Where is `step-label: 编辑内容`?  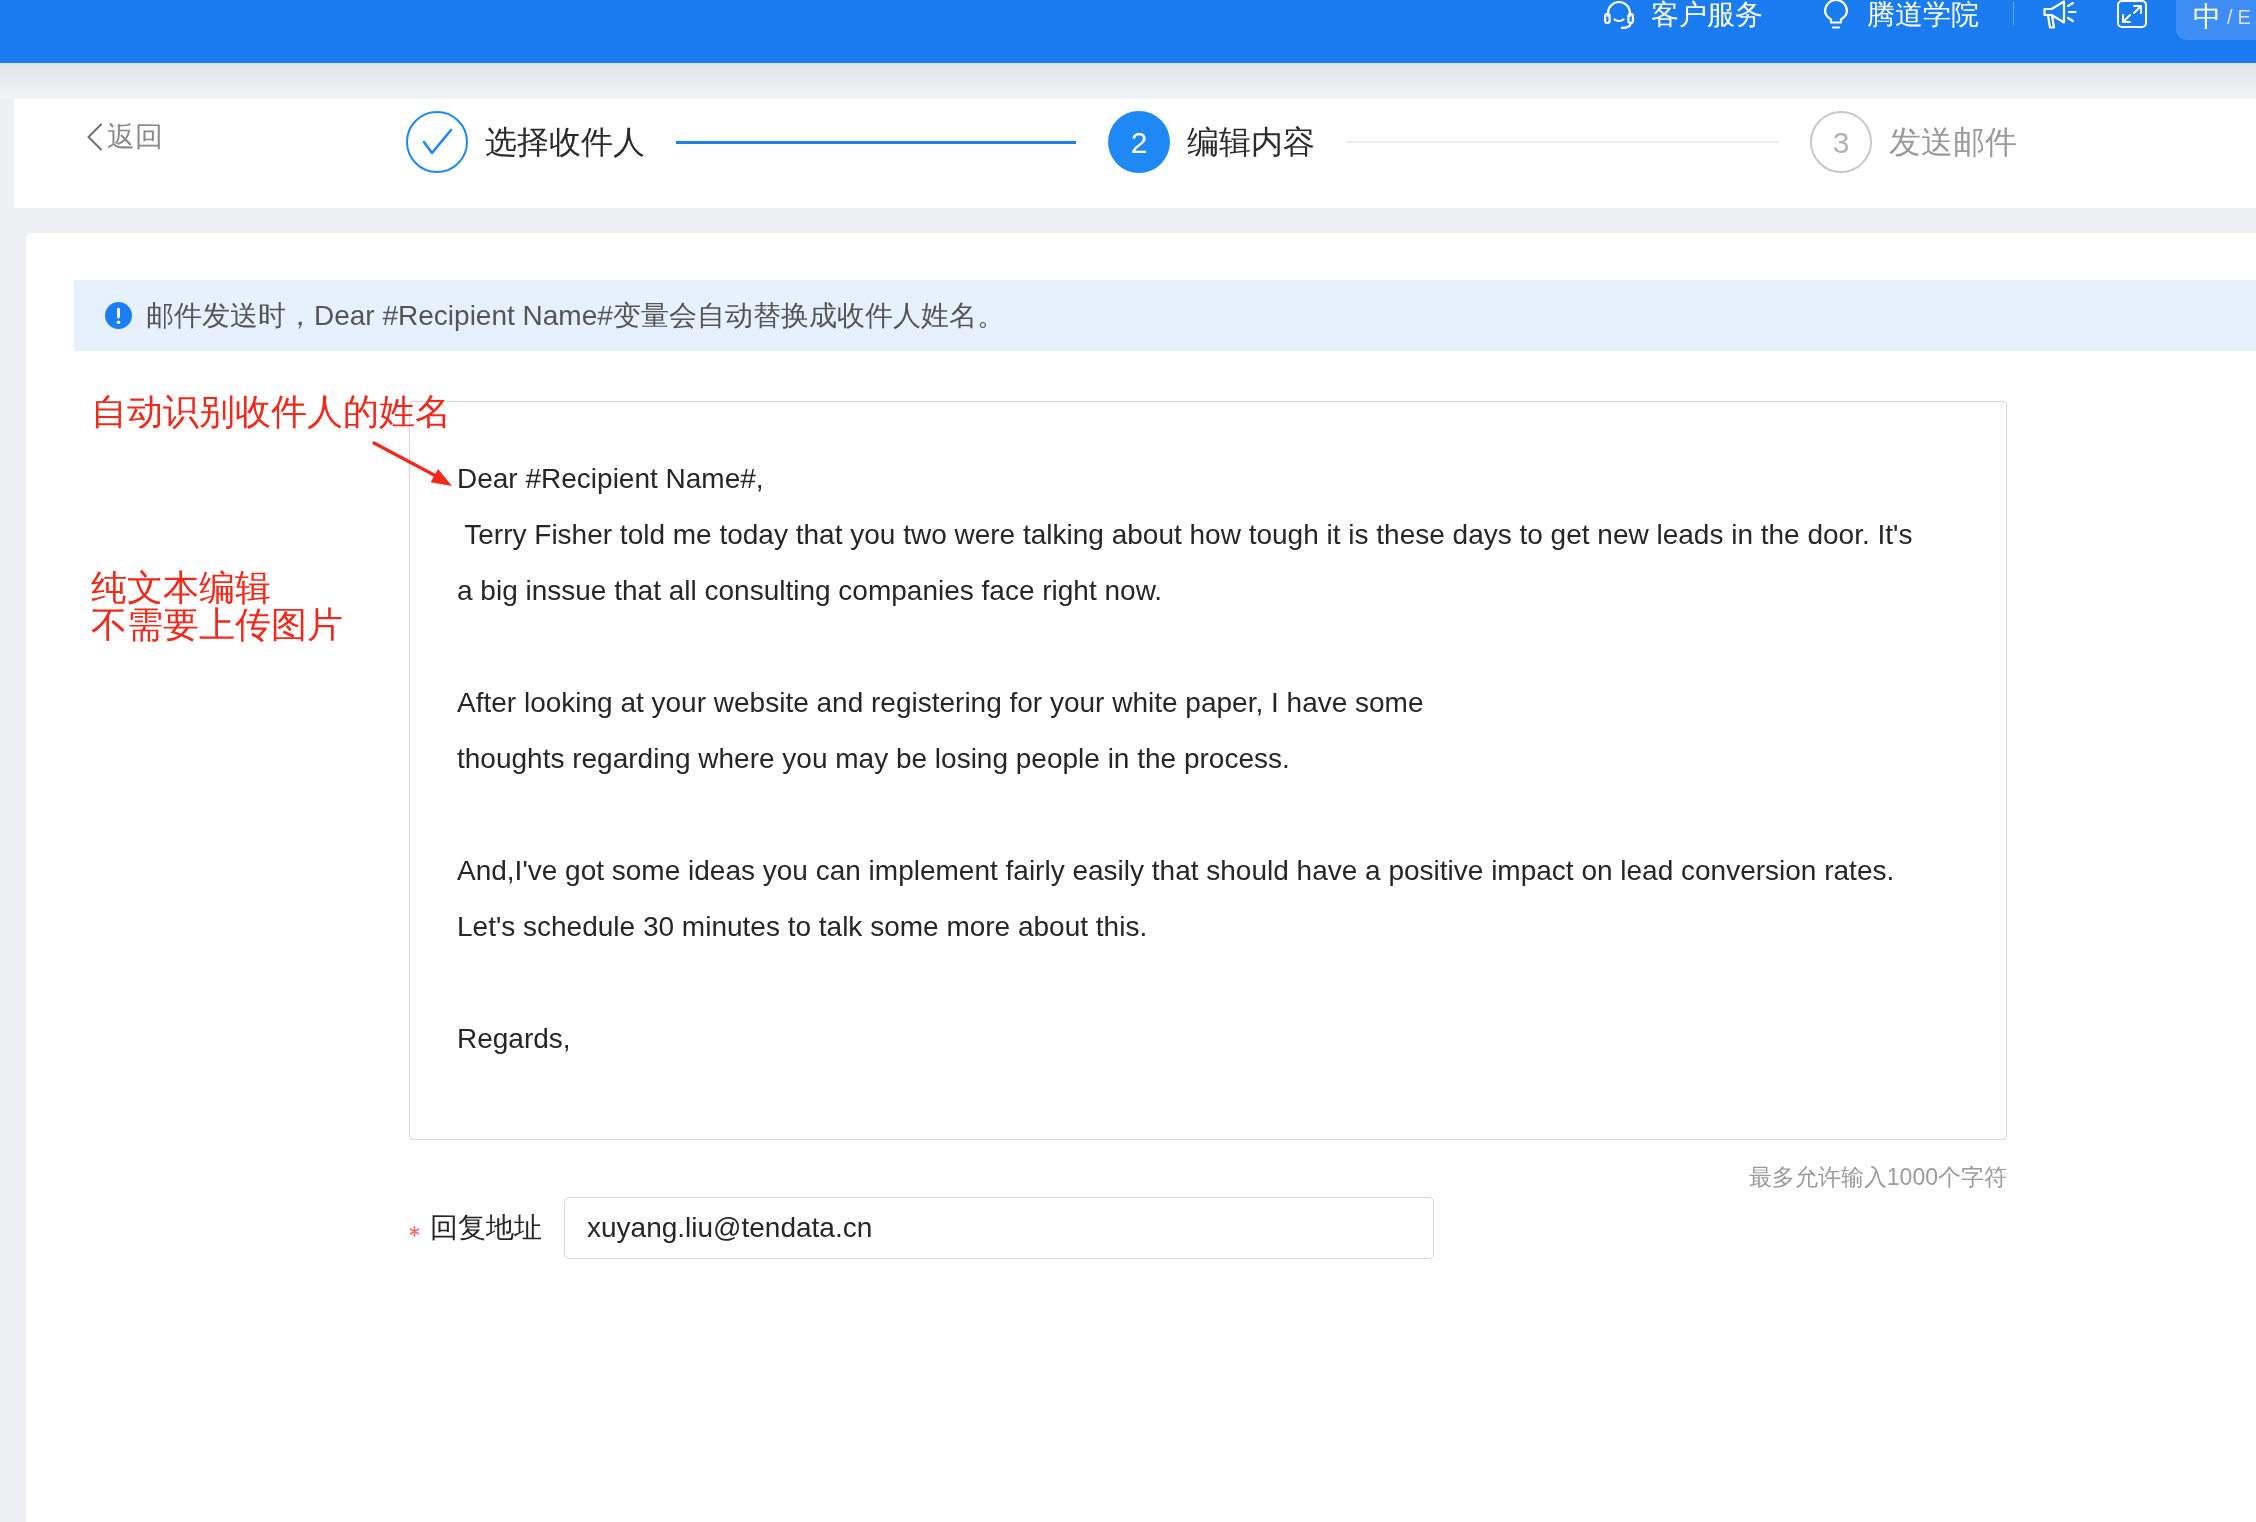
step-label: 编辑内容 is located at coordinates (1251, 142).